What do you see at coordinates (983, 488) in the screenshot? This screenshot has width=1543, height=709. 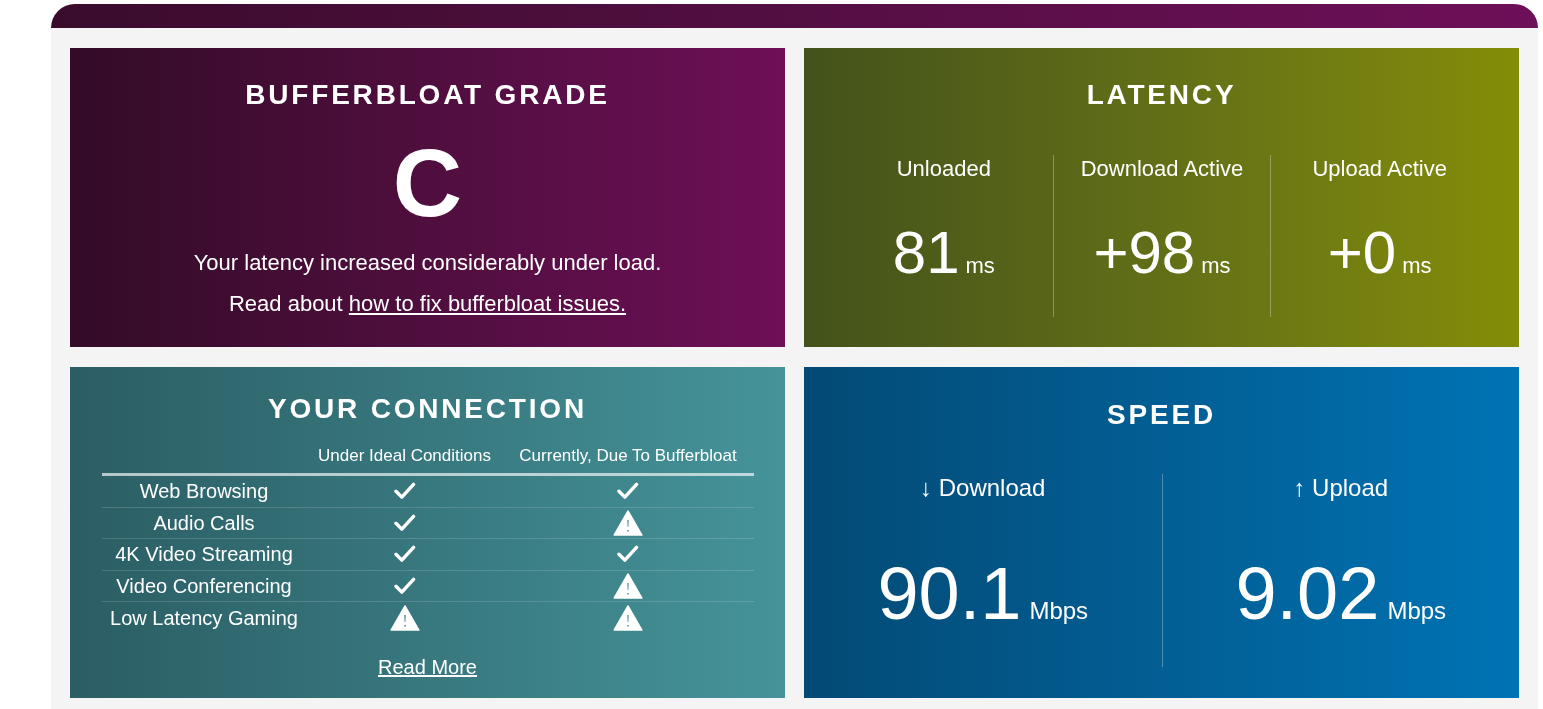 I see `metric-label: ↓ Download` at bounding box center [983, 488].